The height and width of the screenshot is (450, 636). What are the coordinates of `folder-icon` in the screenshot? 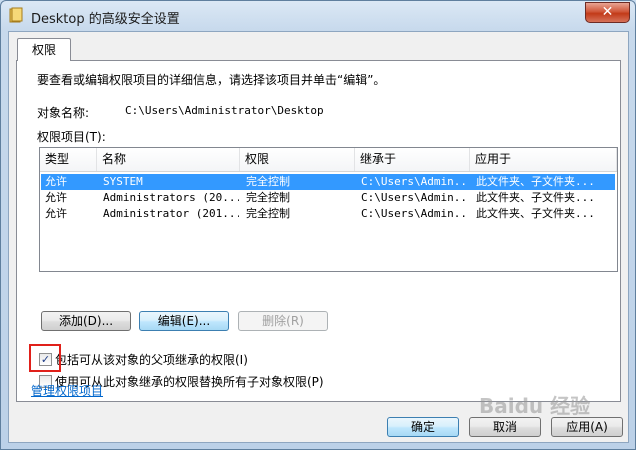 It's located at (16, 15).